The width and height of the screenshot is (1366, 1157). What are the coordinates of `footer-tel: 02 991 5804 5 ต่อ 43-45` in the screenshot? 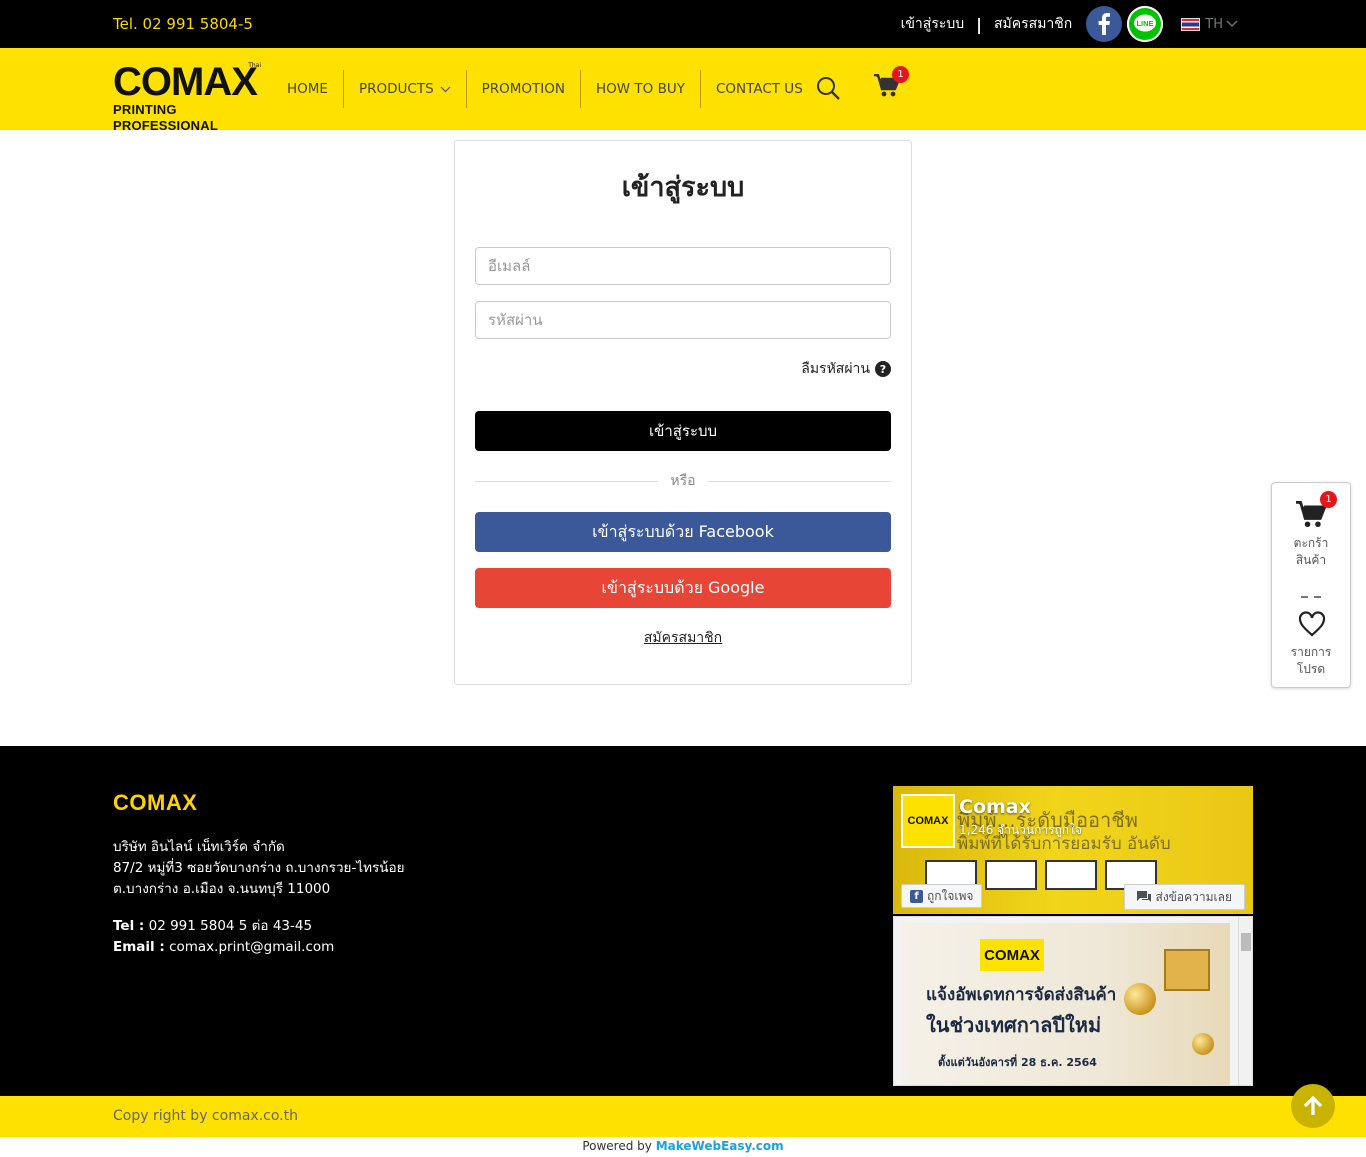 It's located at (230, 926).